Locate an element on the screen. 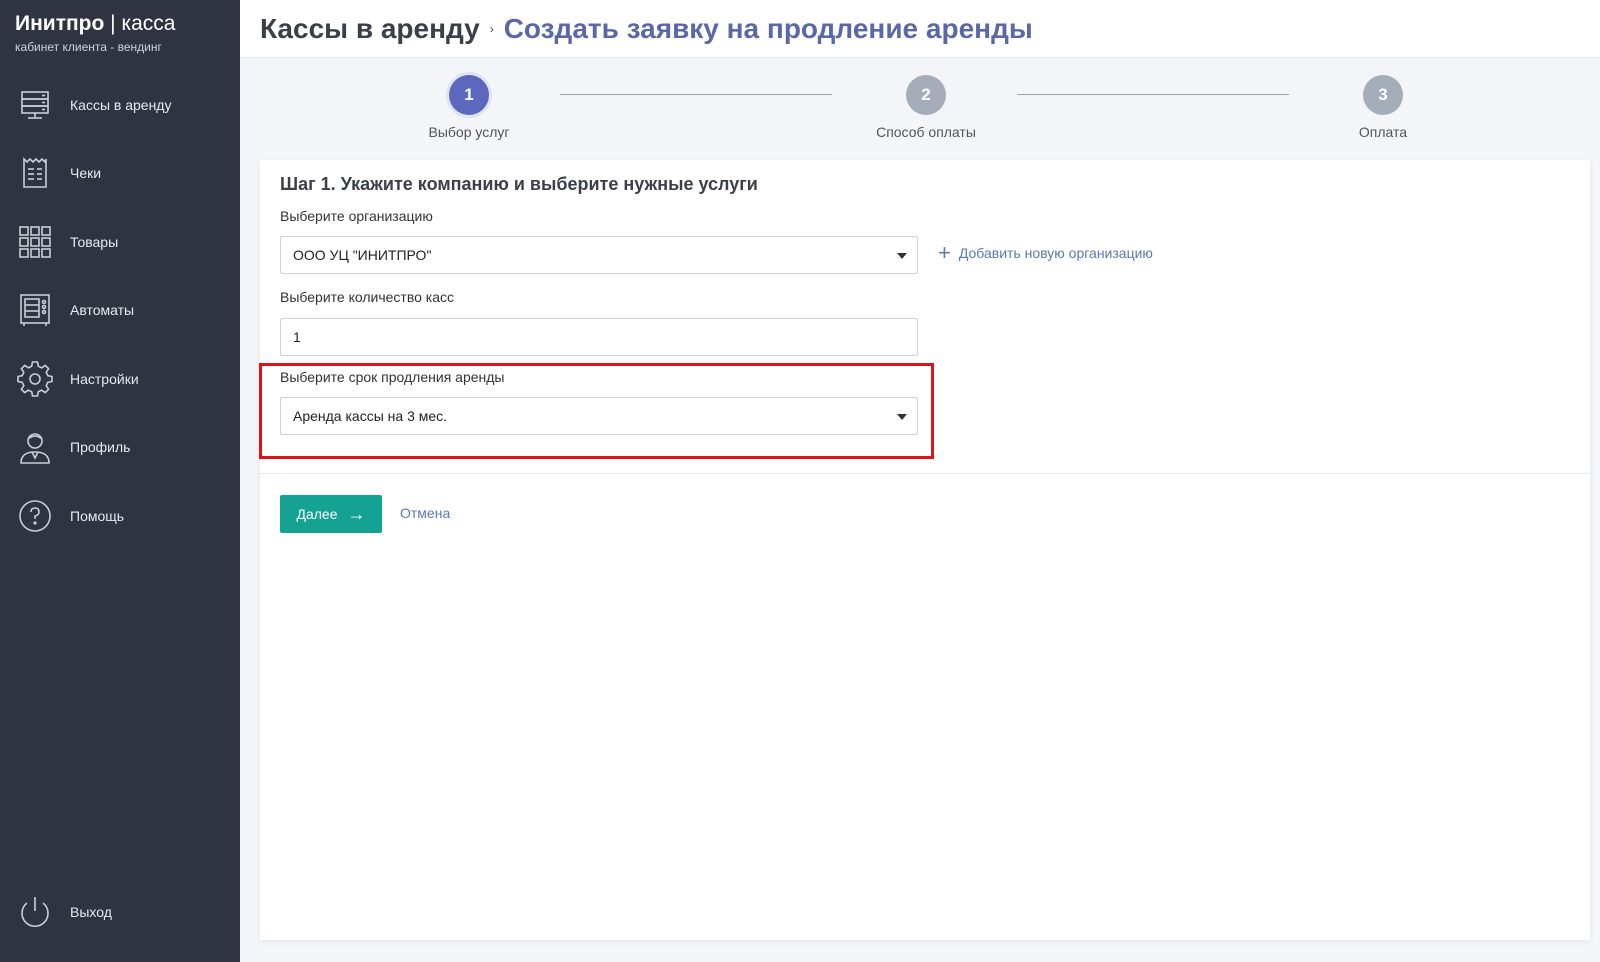  plus-icon: + is located at coordinates (944, 252).